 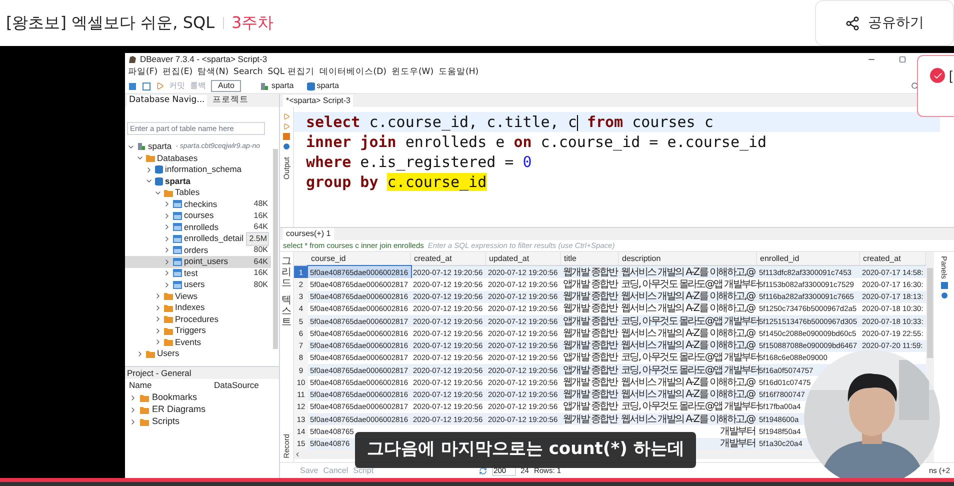 What do you see at coordinates (190, 307) in the screenshot?
I see `tree-label: Indexes` at bounding box center [190, 307].